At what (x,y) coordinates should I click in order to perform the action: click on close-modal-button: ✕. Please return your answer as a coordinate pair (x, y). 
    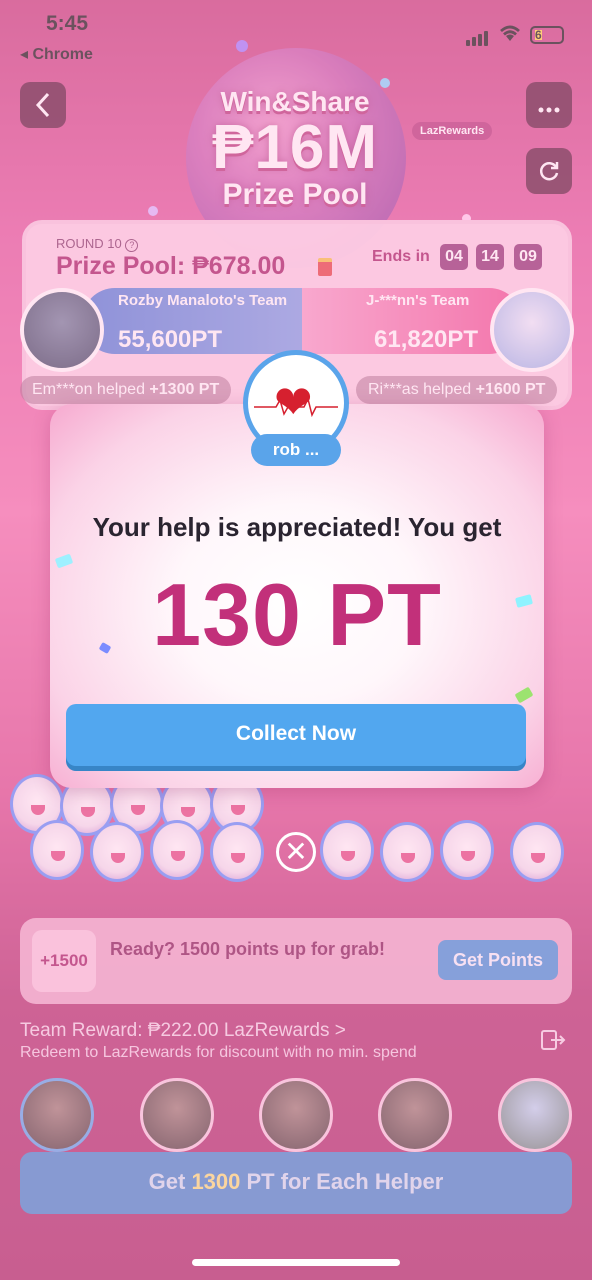
    Looking at the image, I should click on (296, 852).